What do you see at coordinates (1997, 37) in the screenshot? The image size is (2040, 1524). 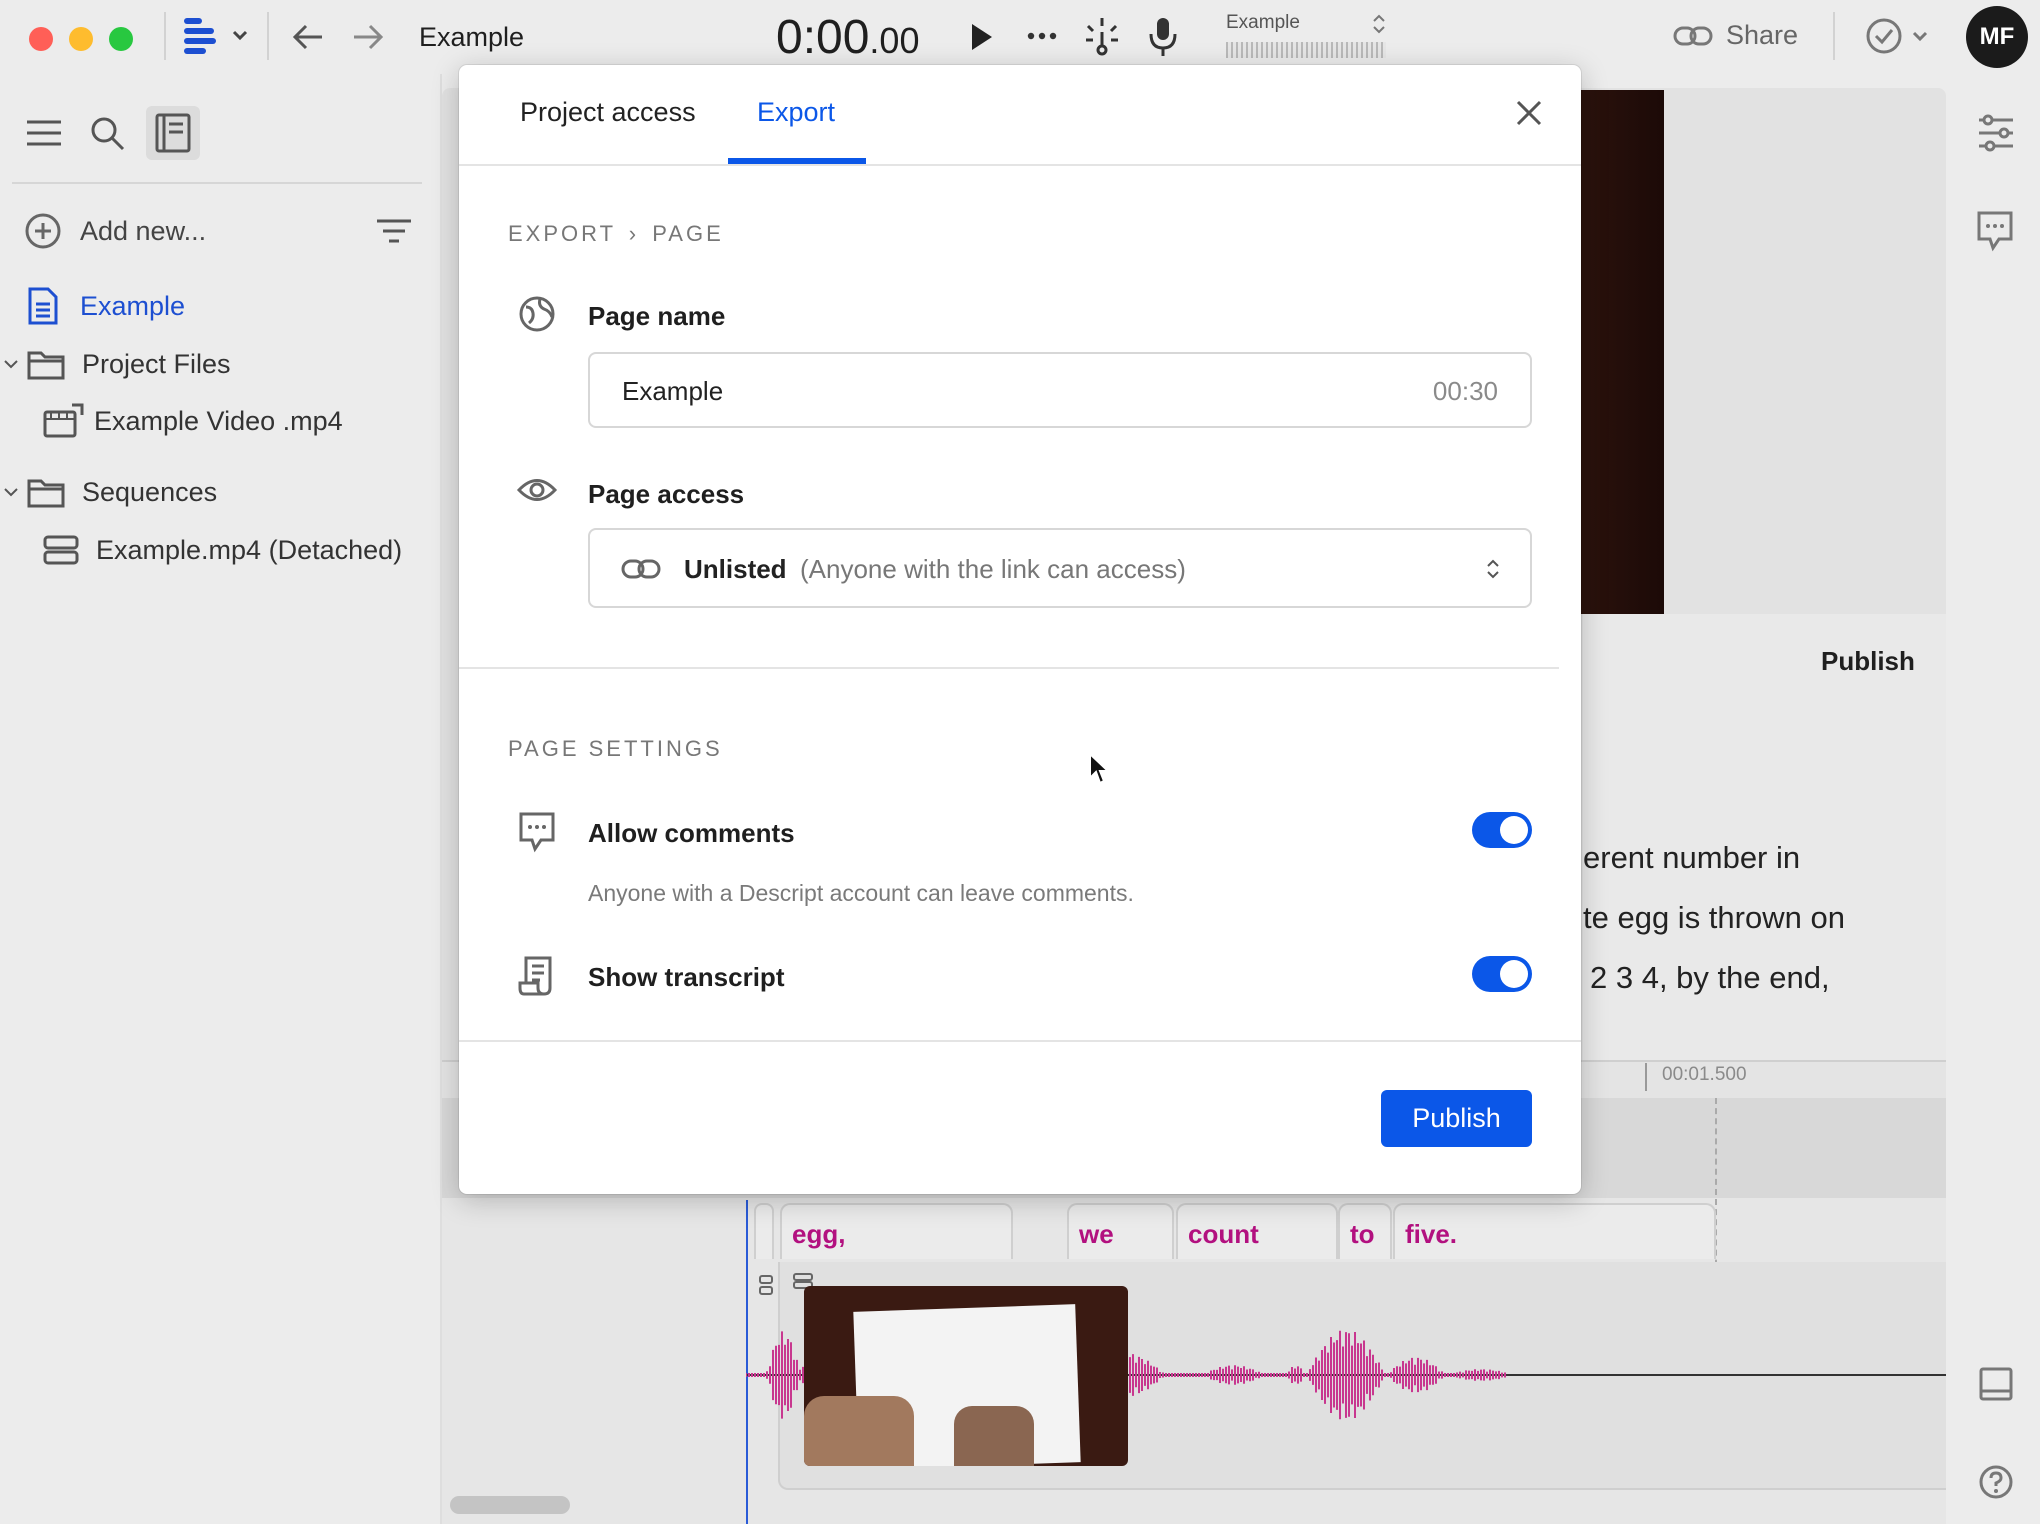 I see `avatar: MF` at bounding box center [1997, 37].